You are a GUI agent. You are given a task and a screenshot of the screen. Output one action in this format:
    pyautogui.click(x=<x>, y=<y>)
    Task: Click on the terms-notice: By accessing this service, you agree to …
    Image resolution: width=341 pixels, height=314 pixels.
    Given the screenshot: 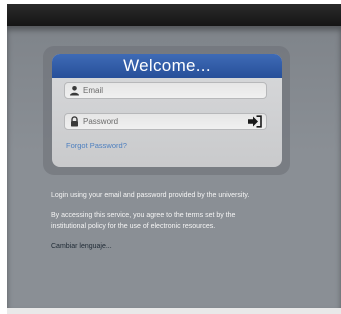 What is the action you would take?
    pyautogui.click(x=143, y=221)
    